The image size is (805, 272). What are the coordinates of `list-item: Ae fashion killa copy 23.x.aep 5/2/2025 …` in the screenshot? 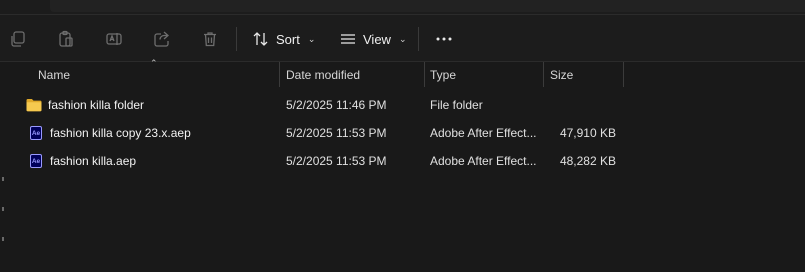 It's located at (410, 133).